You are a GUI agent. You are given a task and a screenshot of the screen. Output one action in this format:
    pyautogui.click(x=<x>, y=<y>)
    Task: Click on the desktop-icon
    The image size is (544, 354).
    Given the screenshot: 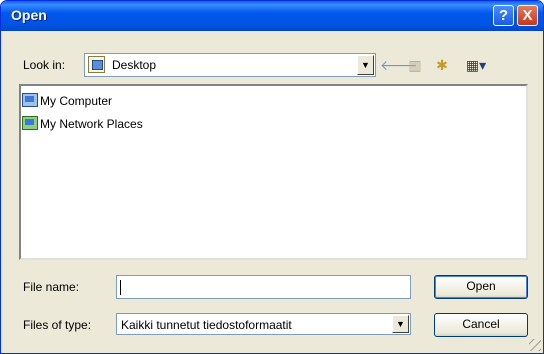 What is the action you would take?
    pyautogui.click(x=96, y=64)
    